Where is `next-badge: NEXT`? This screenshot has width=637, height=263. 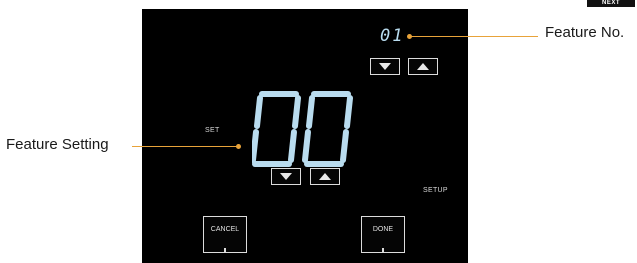
next-badge: NEXT is located at coordinates (611, 3).